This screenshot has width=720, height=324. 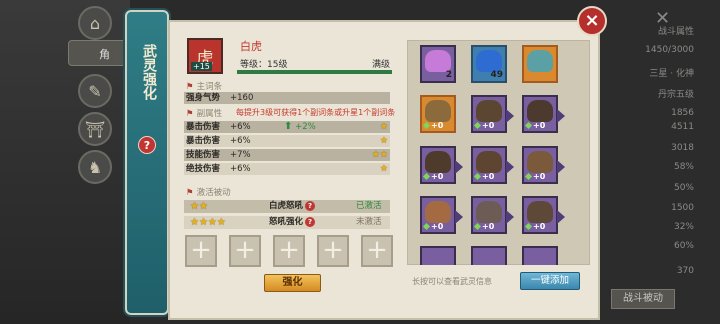 What do you see at coordinates (312, 113) in the screenshot?
I see `sub-affix-tip-row: 每提升3级可获得1个副词条或升星1个副词条` at bounding box center [312, 113].